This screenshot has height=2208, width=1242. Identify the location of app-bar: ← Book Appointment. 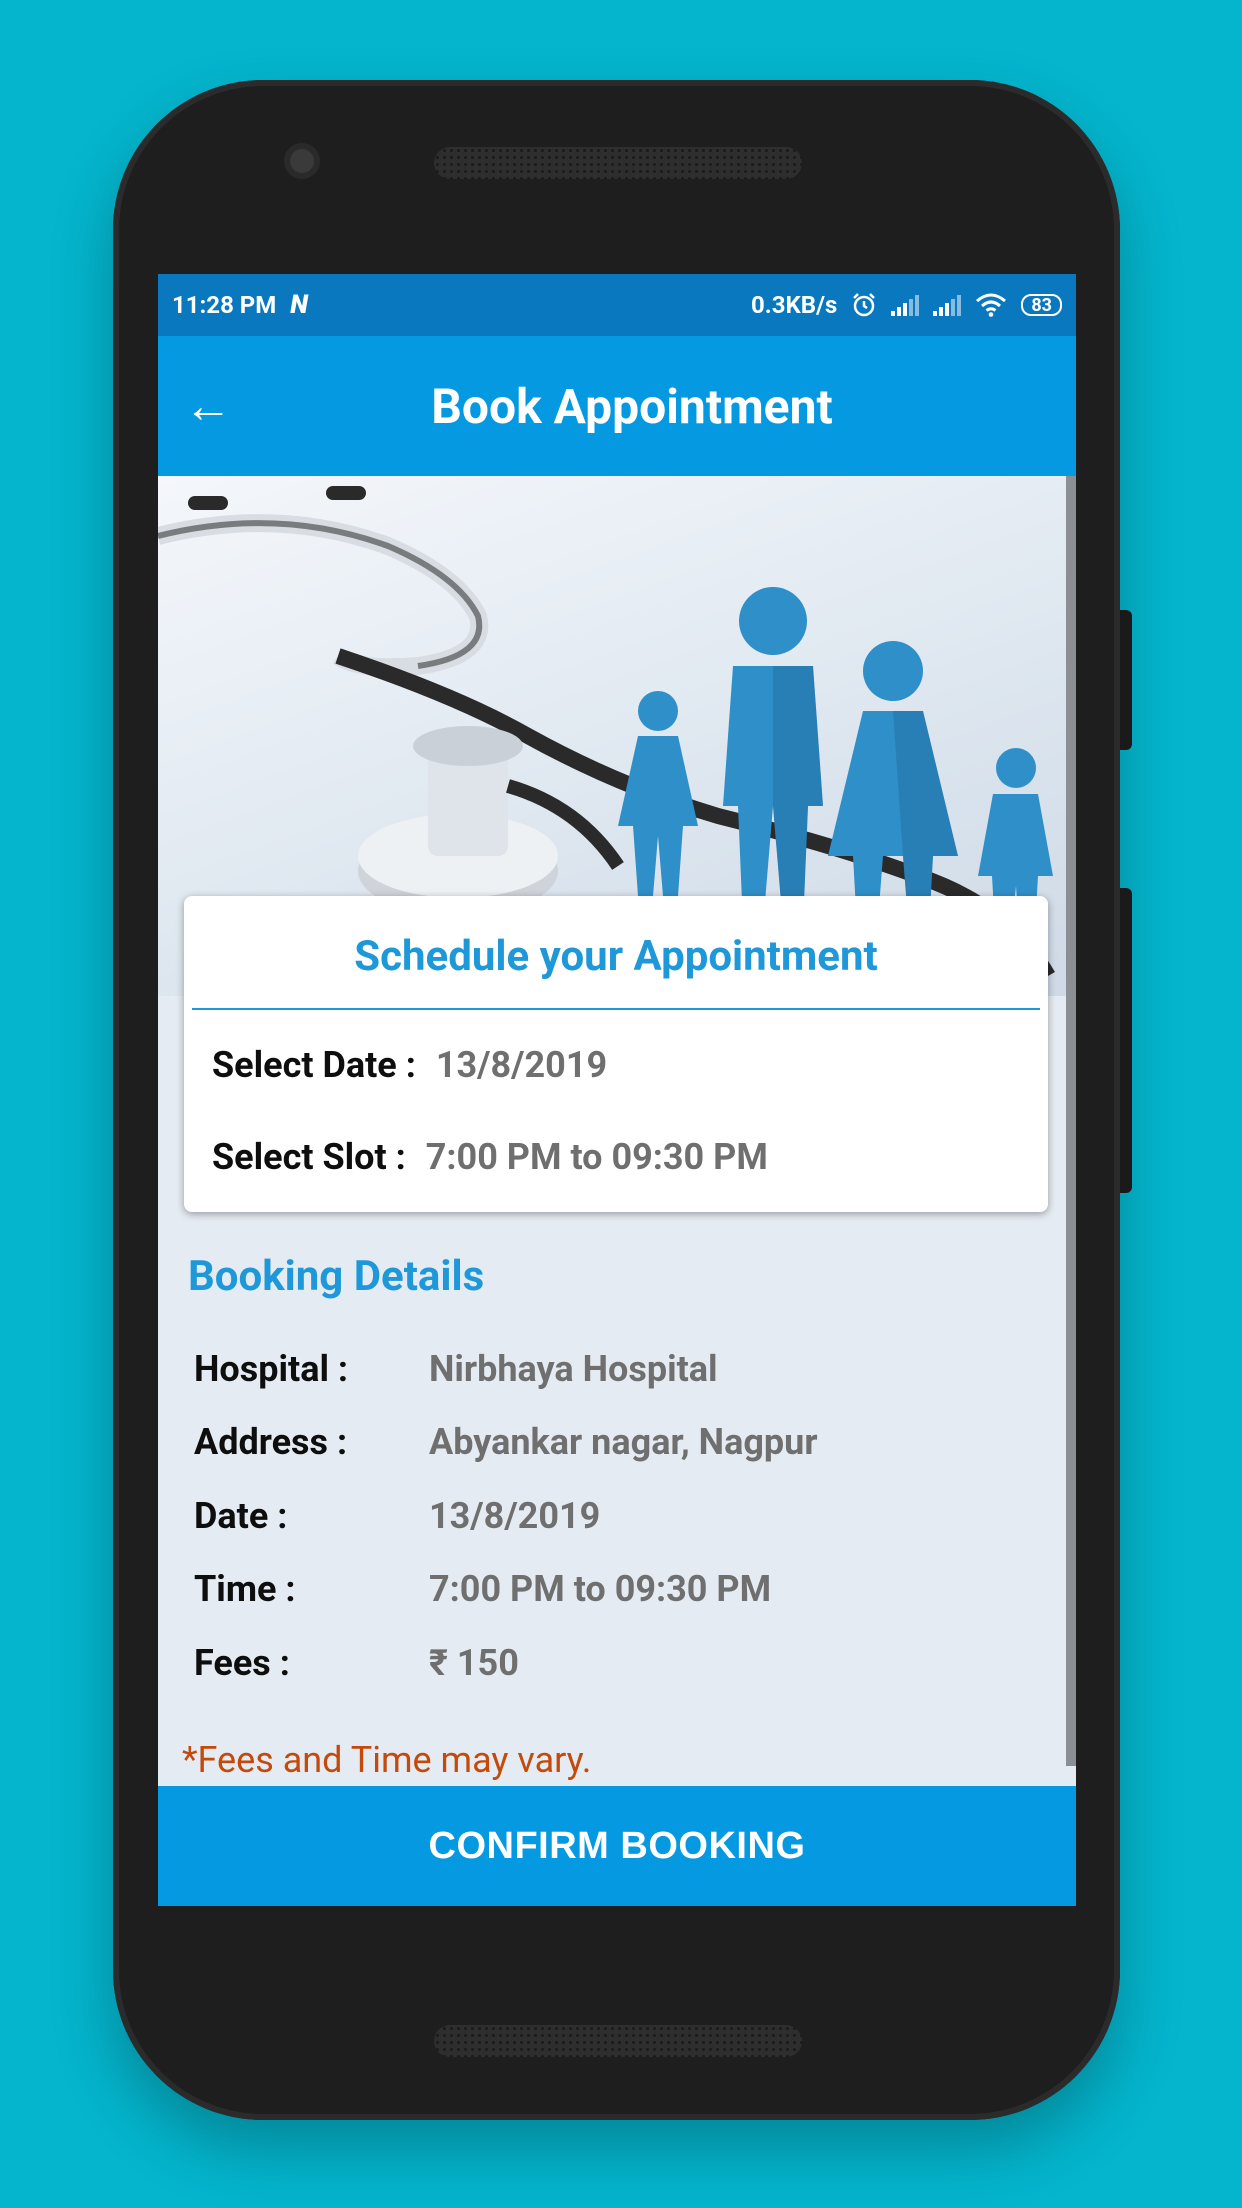
(617, 406).